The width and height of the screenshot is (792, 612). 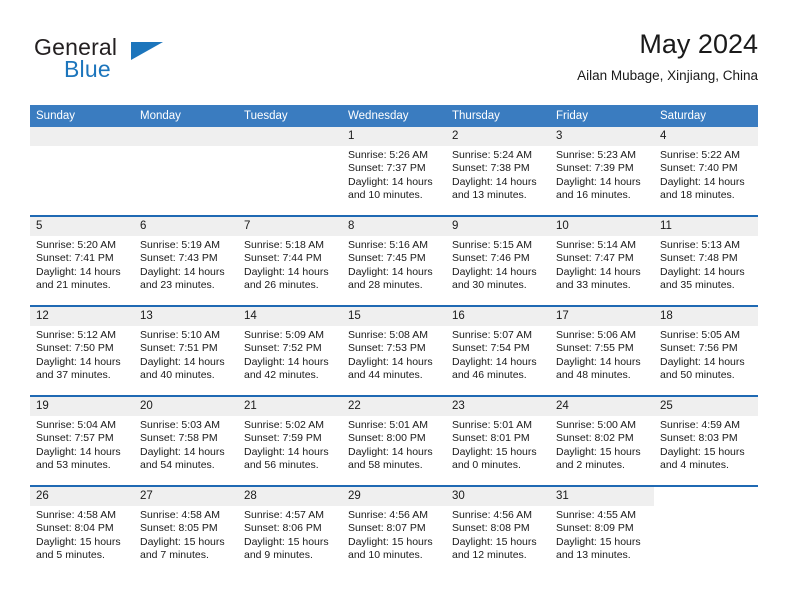 I want to click on day-number: 4, so click(x=706, y=136).